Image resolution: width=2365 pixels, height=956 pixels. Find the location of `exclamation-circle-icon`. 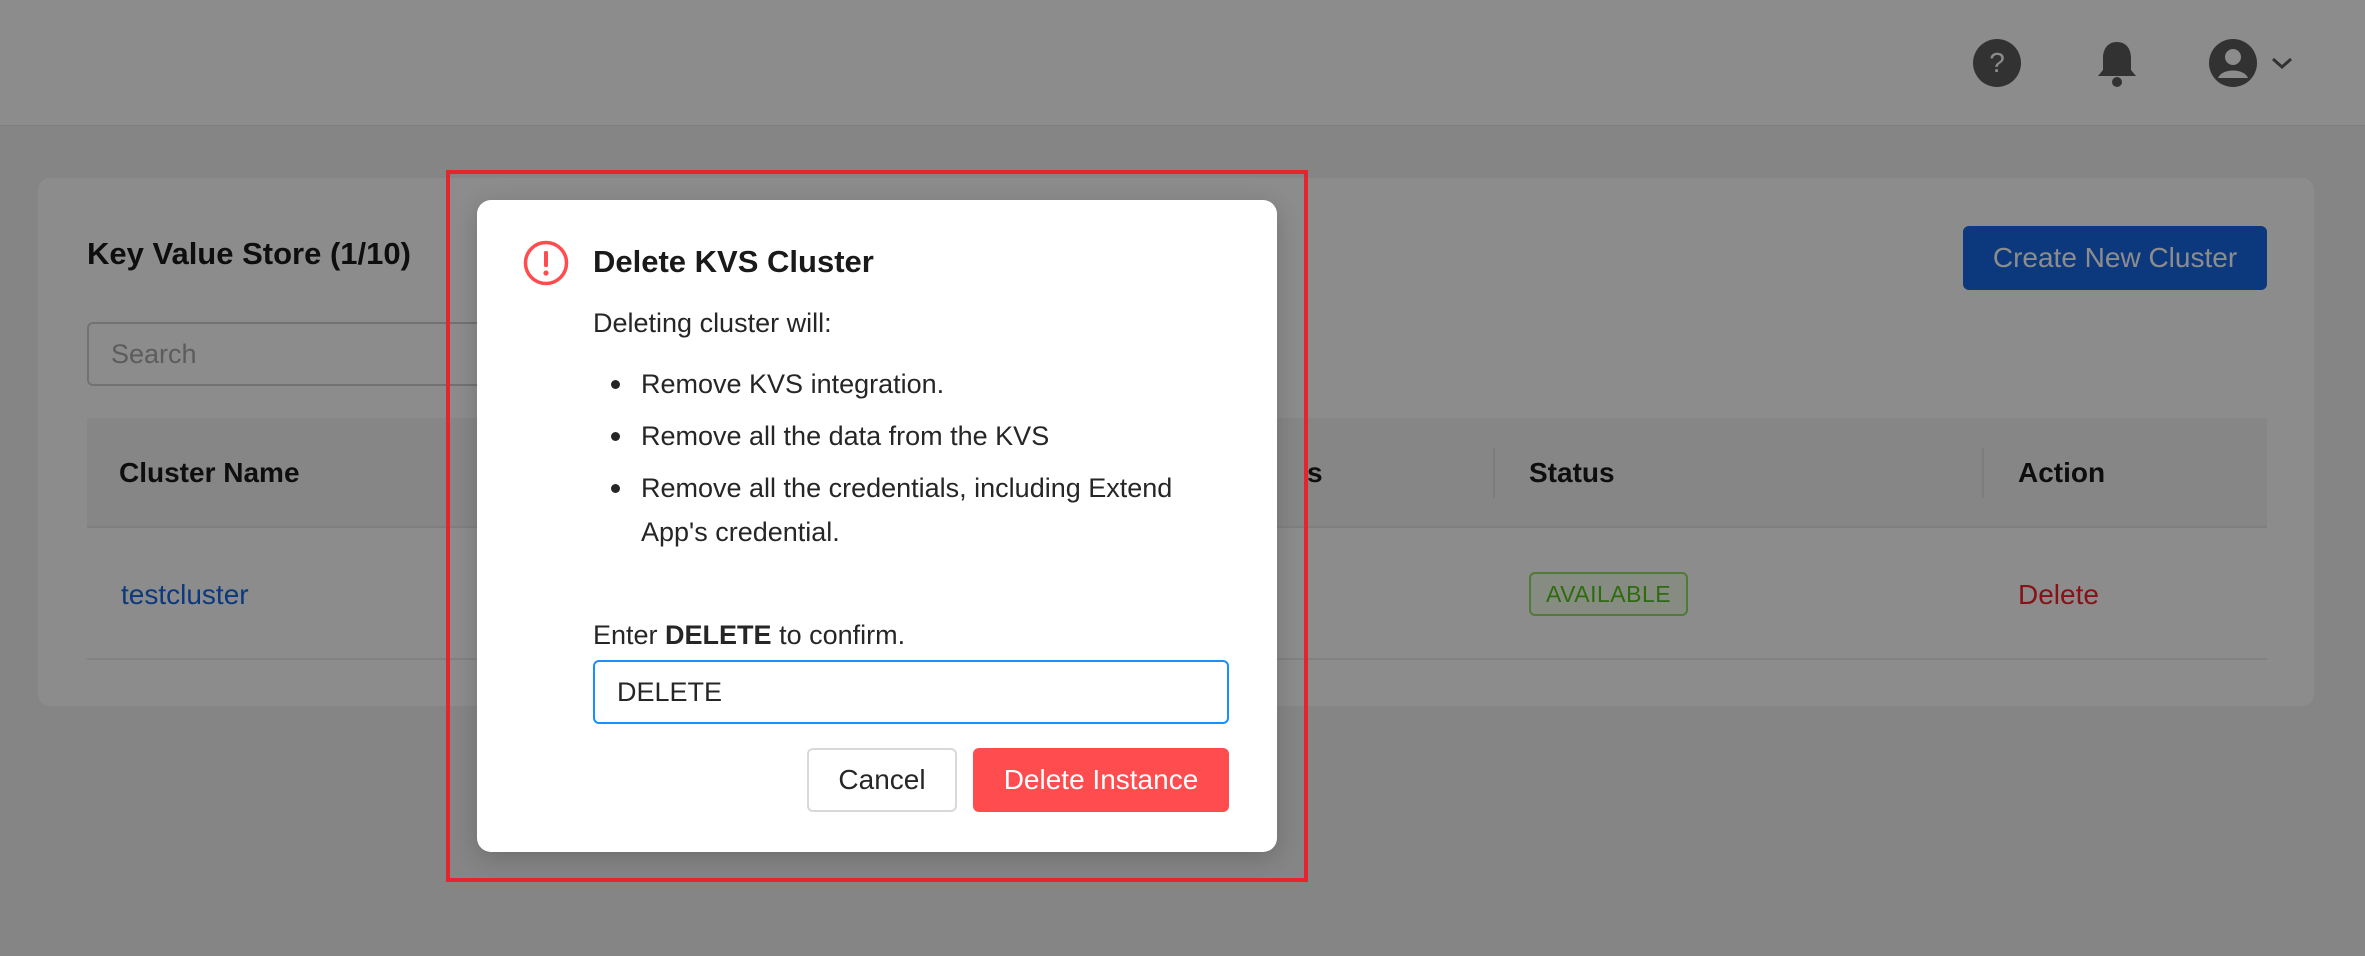

exclamation-circle-icon is located at coordinates (546, 263).